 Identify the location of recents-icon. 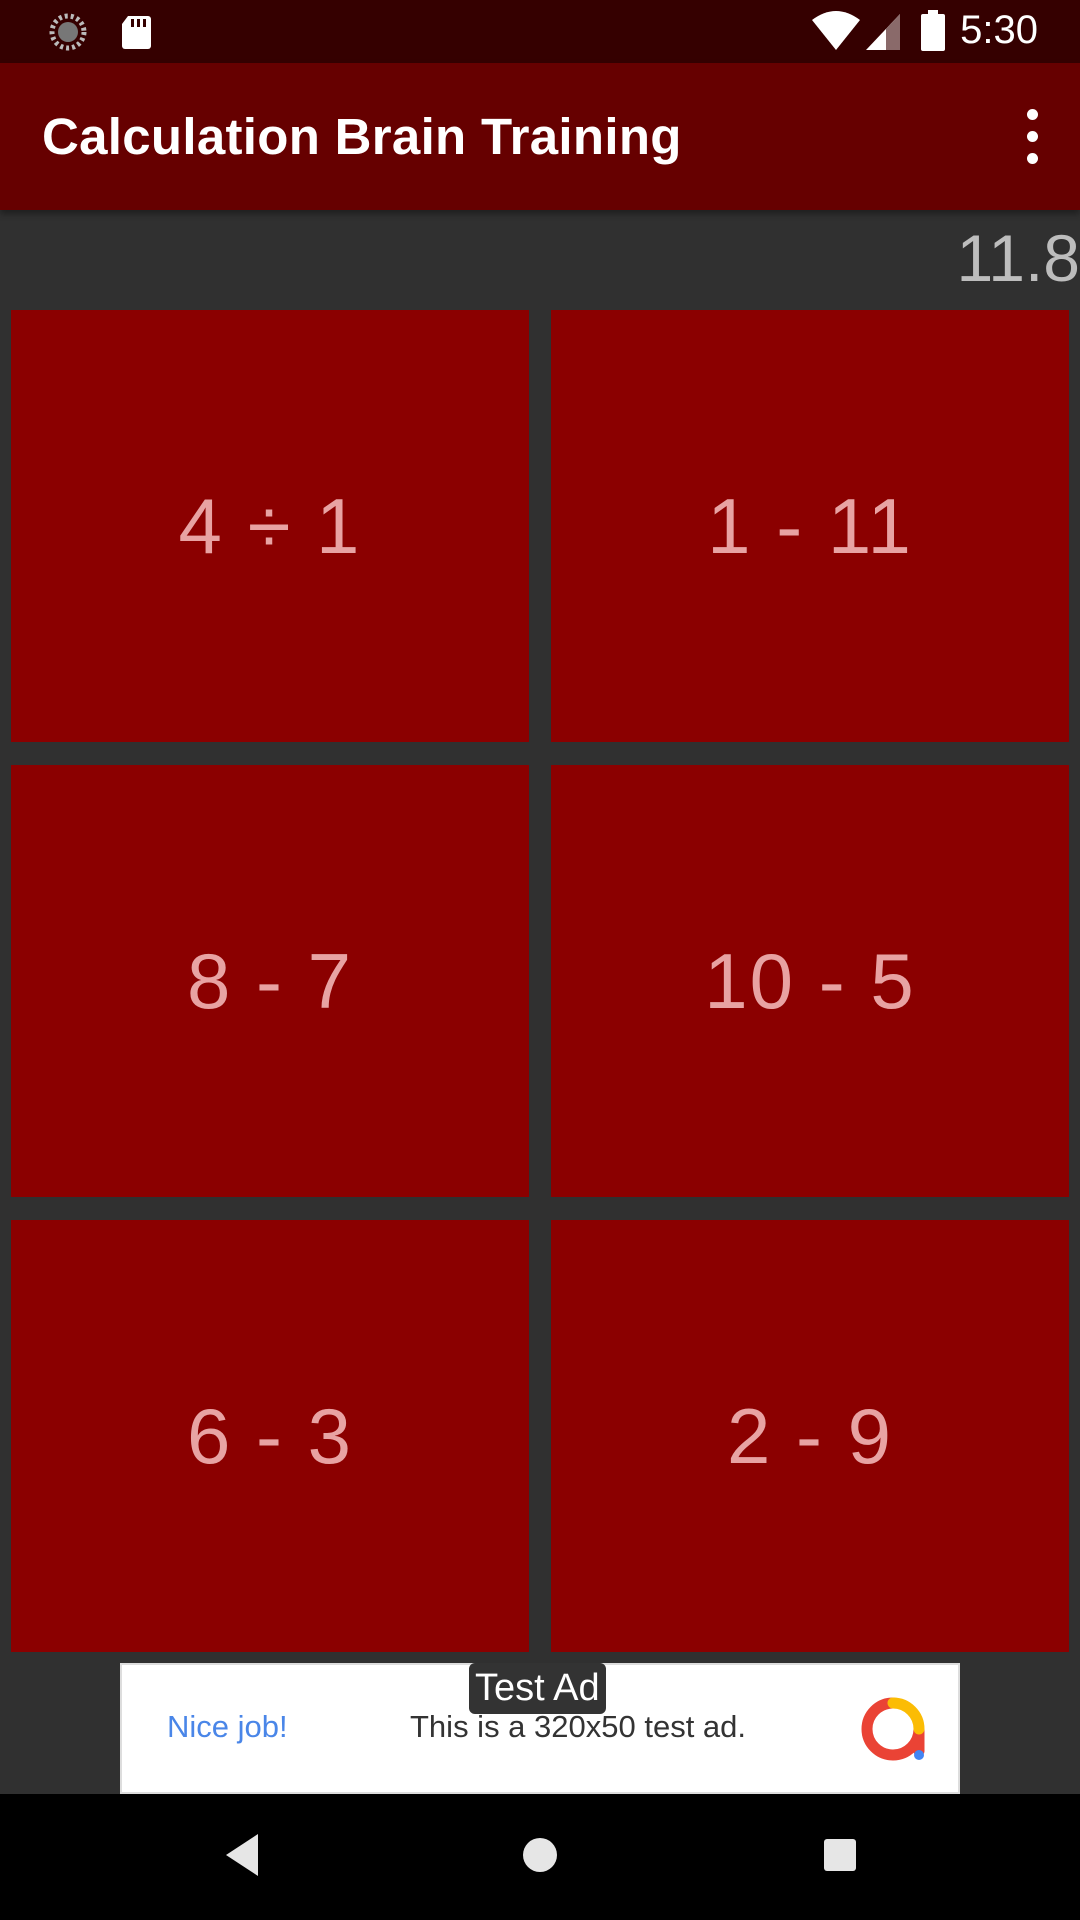
(840, 1855).